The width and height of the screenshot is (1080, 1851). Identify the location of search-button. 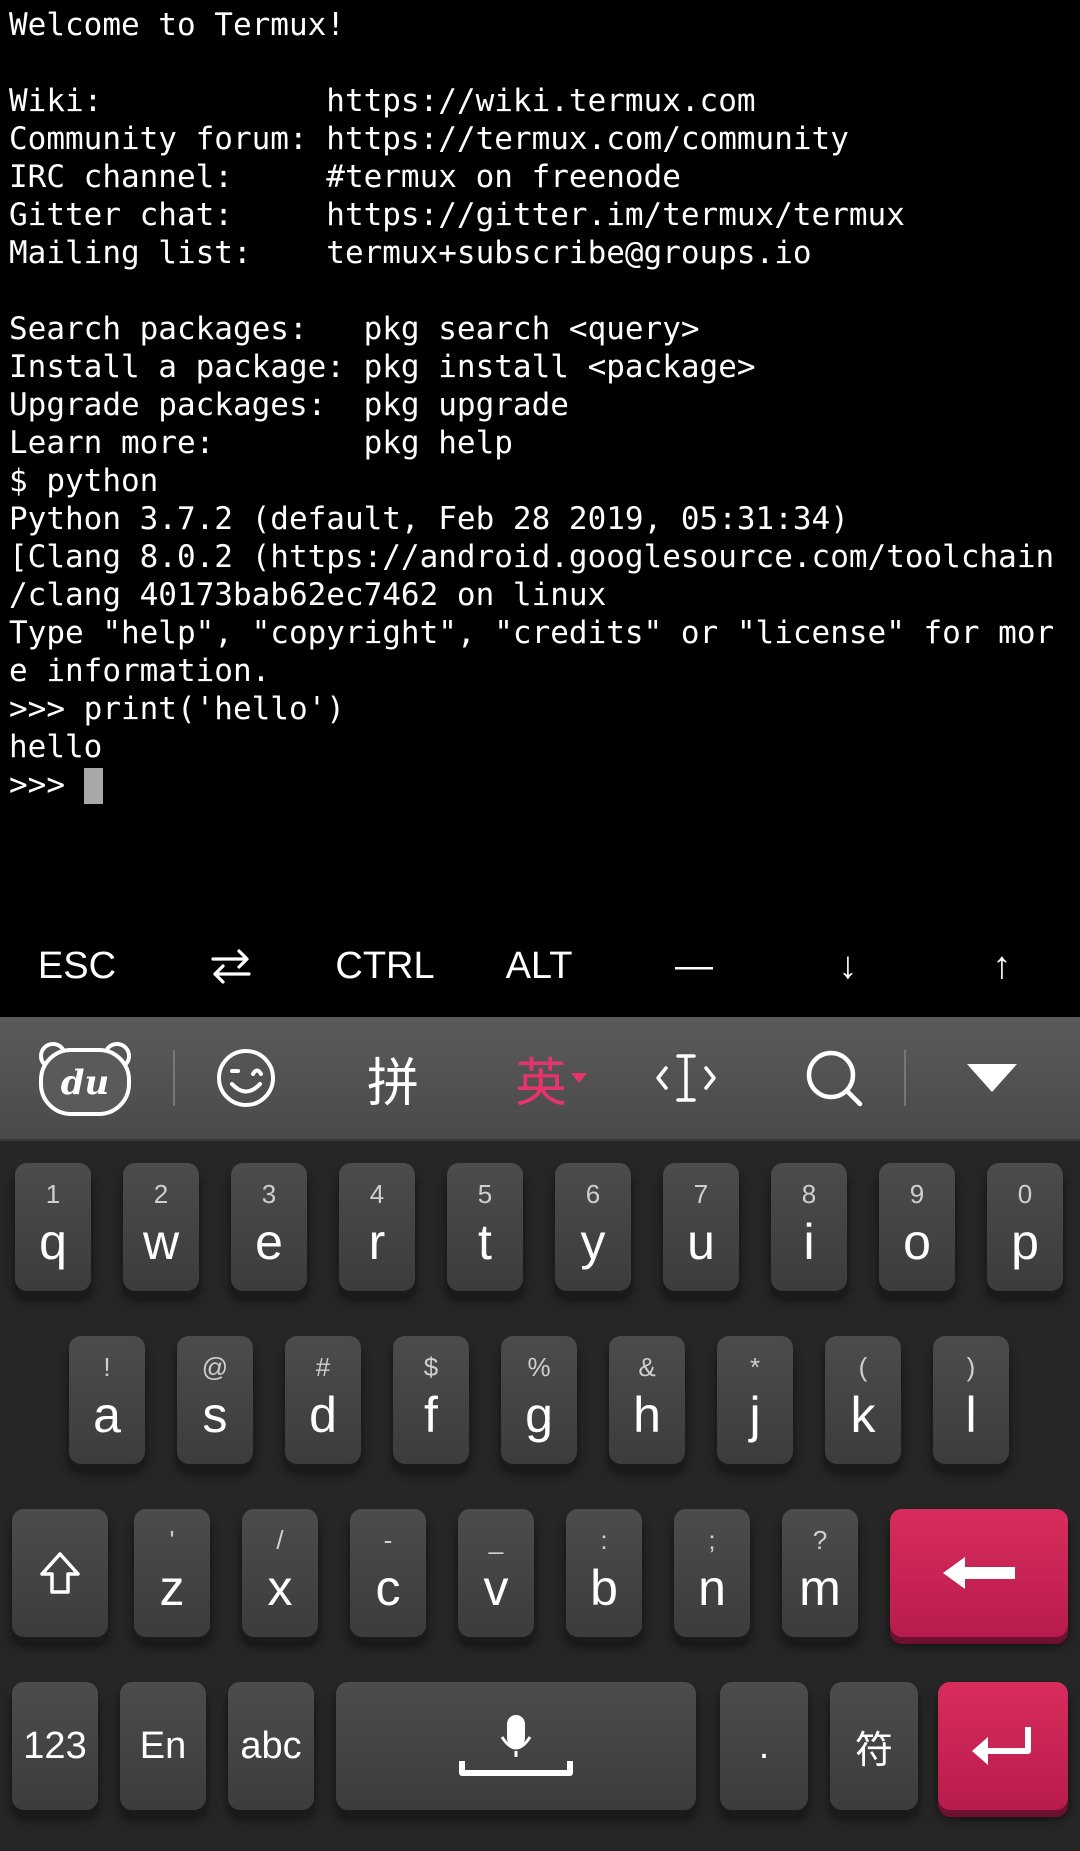
(834, 1078).